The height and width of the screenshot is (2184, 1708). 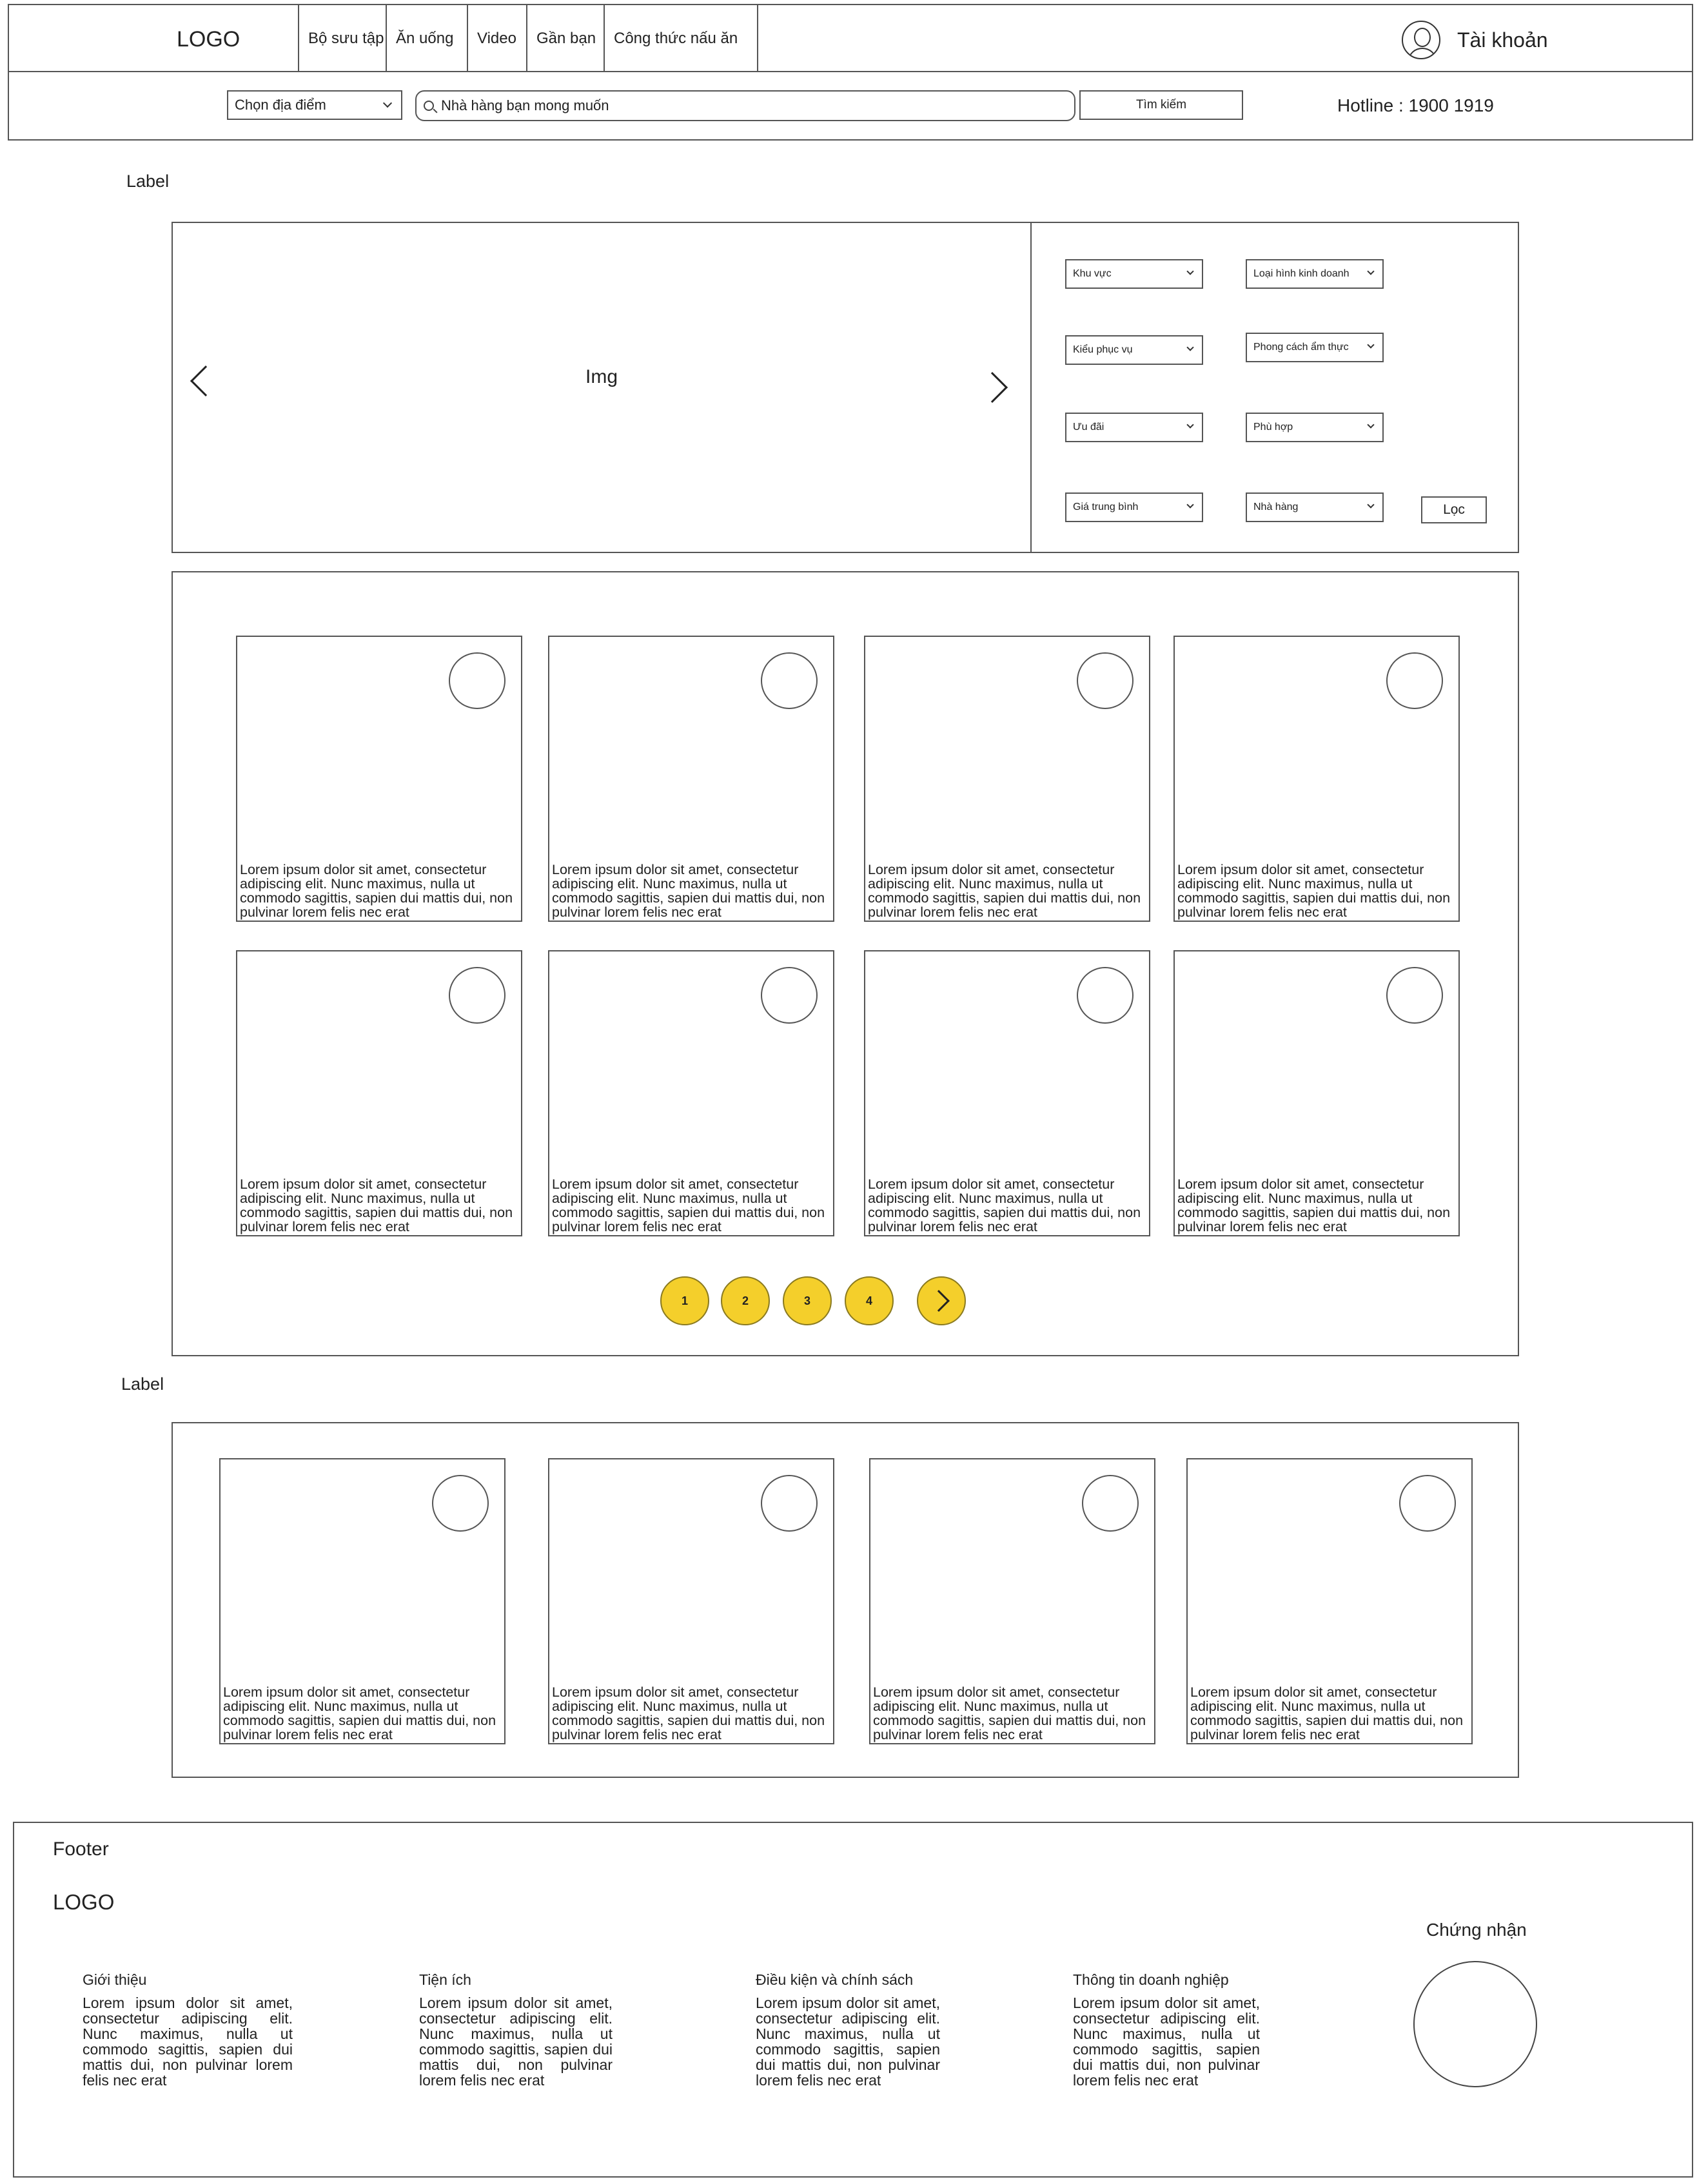 I want to click on nav-item-nearby: Gần bạn, so click(x=565, y=38).